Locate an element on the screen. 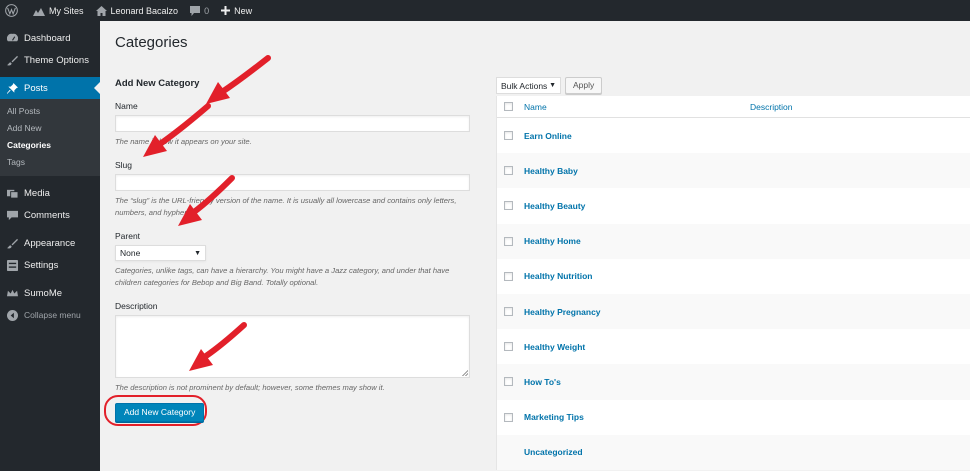 This screenshot has height=471, width=970. table-row: Healthy Baby is located at coordinates (733, 171).